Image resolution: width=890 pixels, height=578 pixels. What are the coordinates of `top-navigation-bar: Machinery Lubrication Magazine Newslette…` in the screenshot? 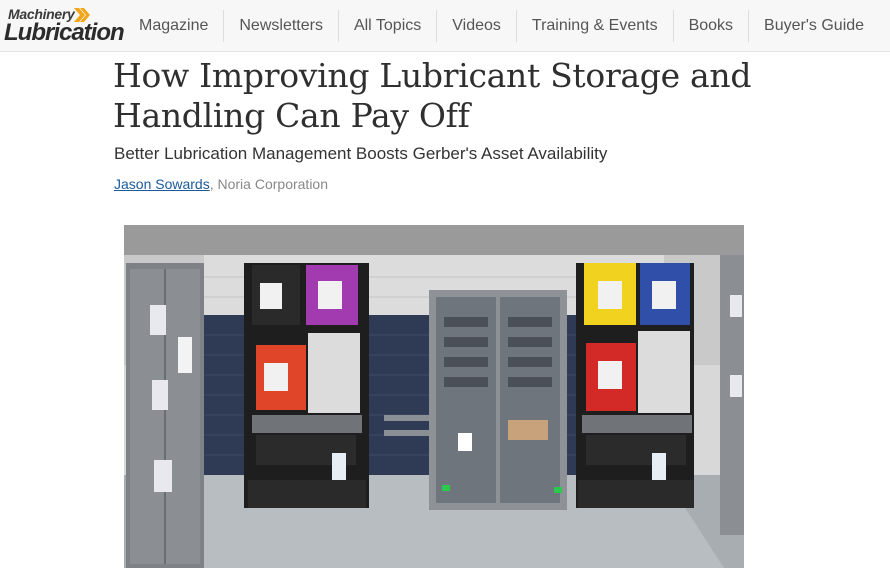 It's located at (445, 26).